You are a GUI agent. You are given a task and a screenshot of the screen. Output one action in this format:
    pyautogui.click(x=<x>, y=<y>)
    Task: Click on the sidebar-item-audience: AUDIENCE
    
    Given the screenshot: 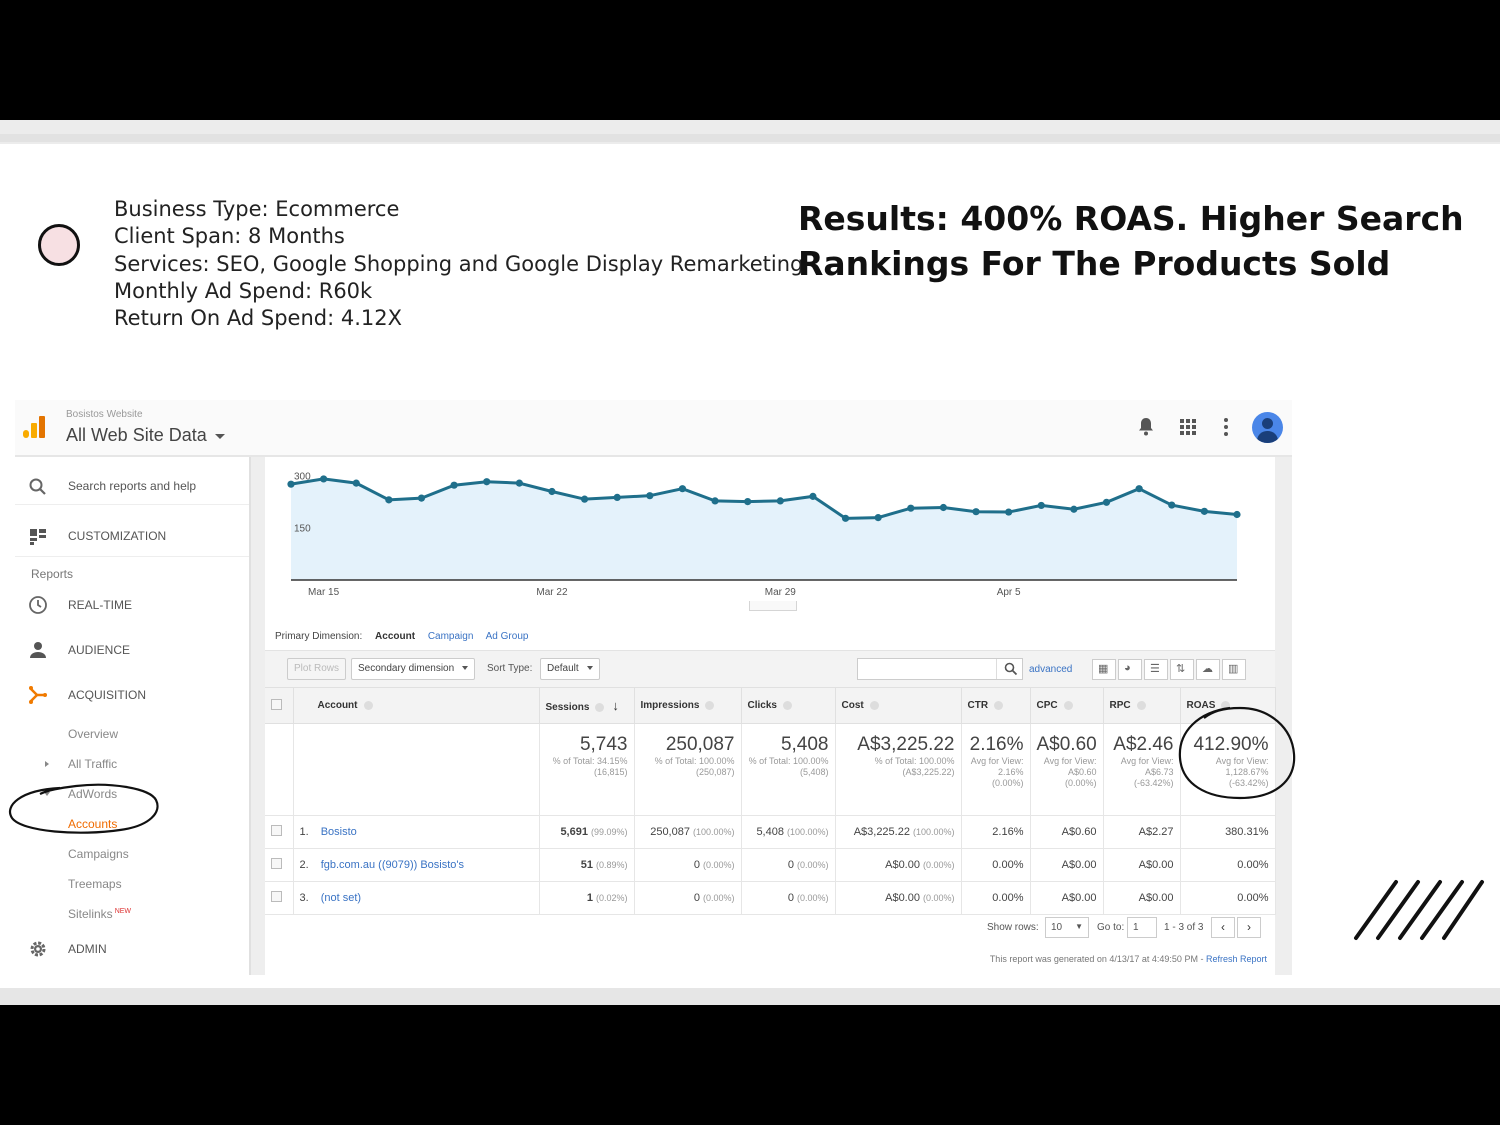 What is the action you would take?
    pyautogui.click(x=132, y=652)
    